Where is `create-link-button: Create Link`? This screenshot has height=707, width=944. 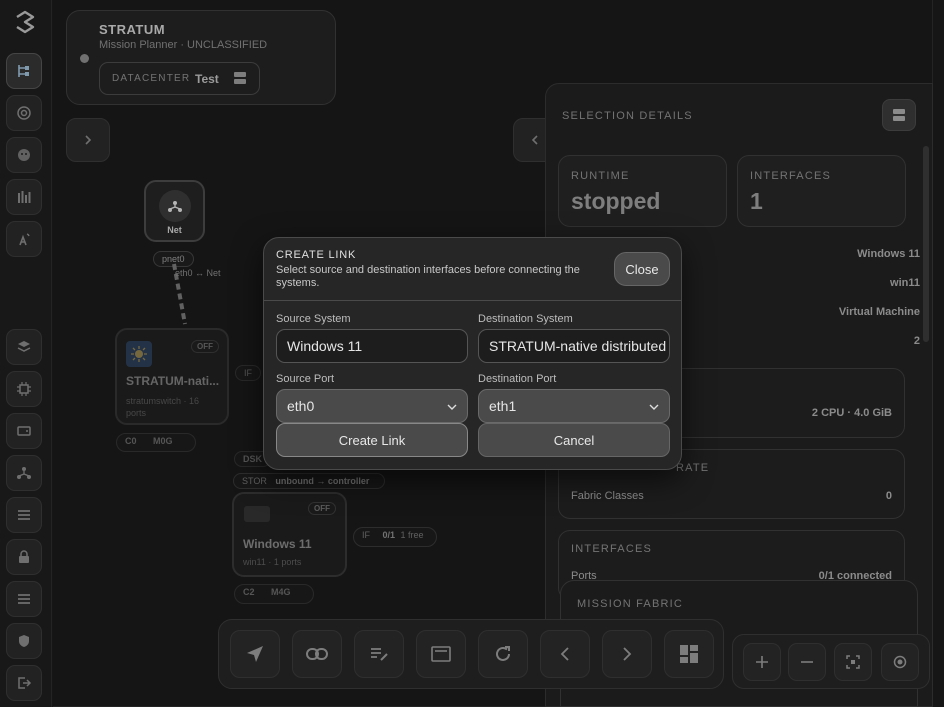
create-link-button: Create Link is located at coordinates (372, 440).